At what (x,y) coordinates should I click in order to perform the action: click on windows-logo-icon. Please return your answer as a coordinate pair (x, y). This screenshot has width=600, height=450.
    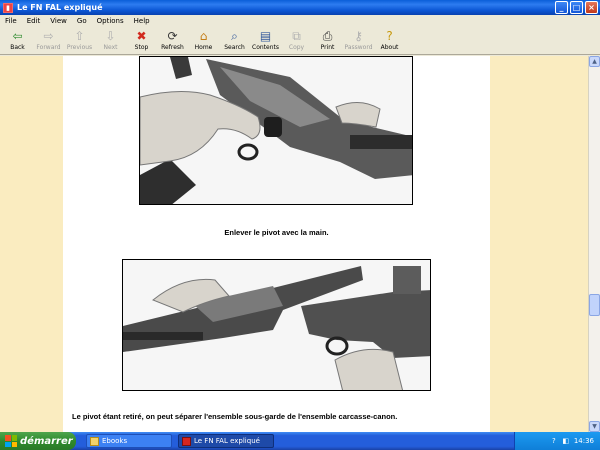
    Looking at the image, I should click on (11, 441).